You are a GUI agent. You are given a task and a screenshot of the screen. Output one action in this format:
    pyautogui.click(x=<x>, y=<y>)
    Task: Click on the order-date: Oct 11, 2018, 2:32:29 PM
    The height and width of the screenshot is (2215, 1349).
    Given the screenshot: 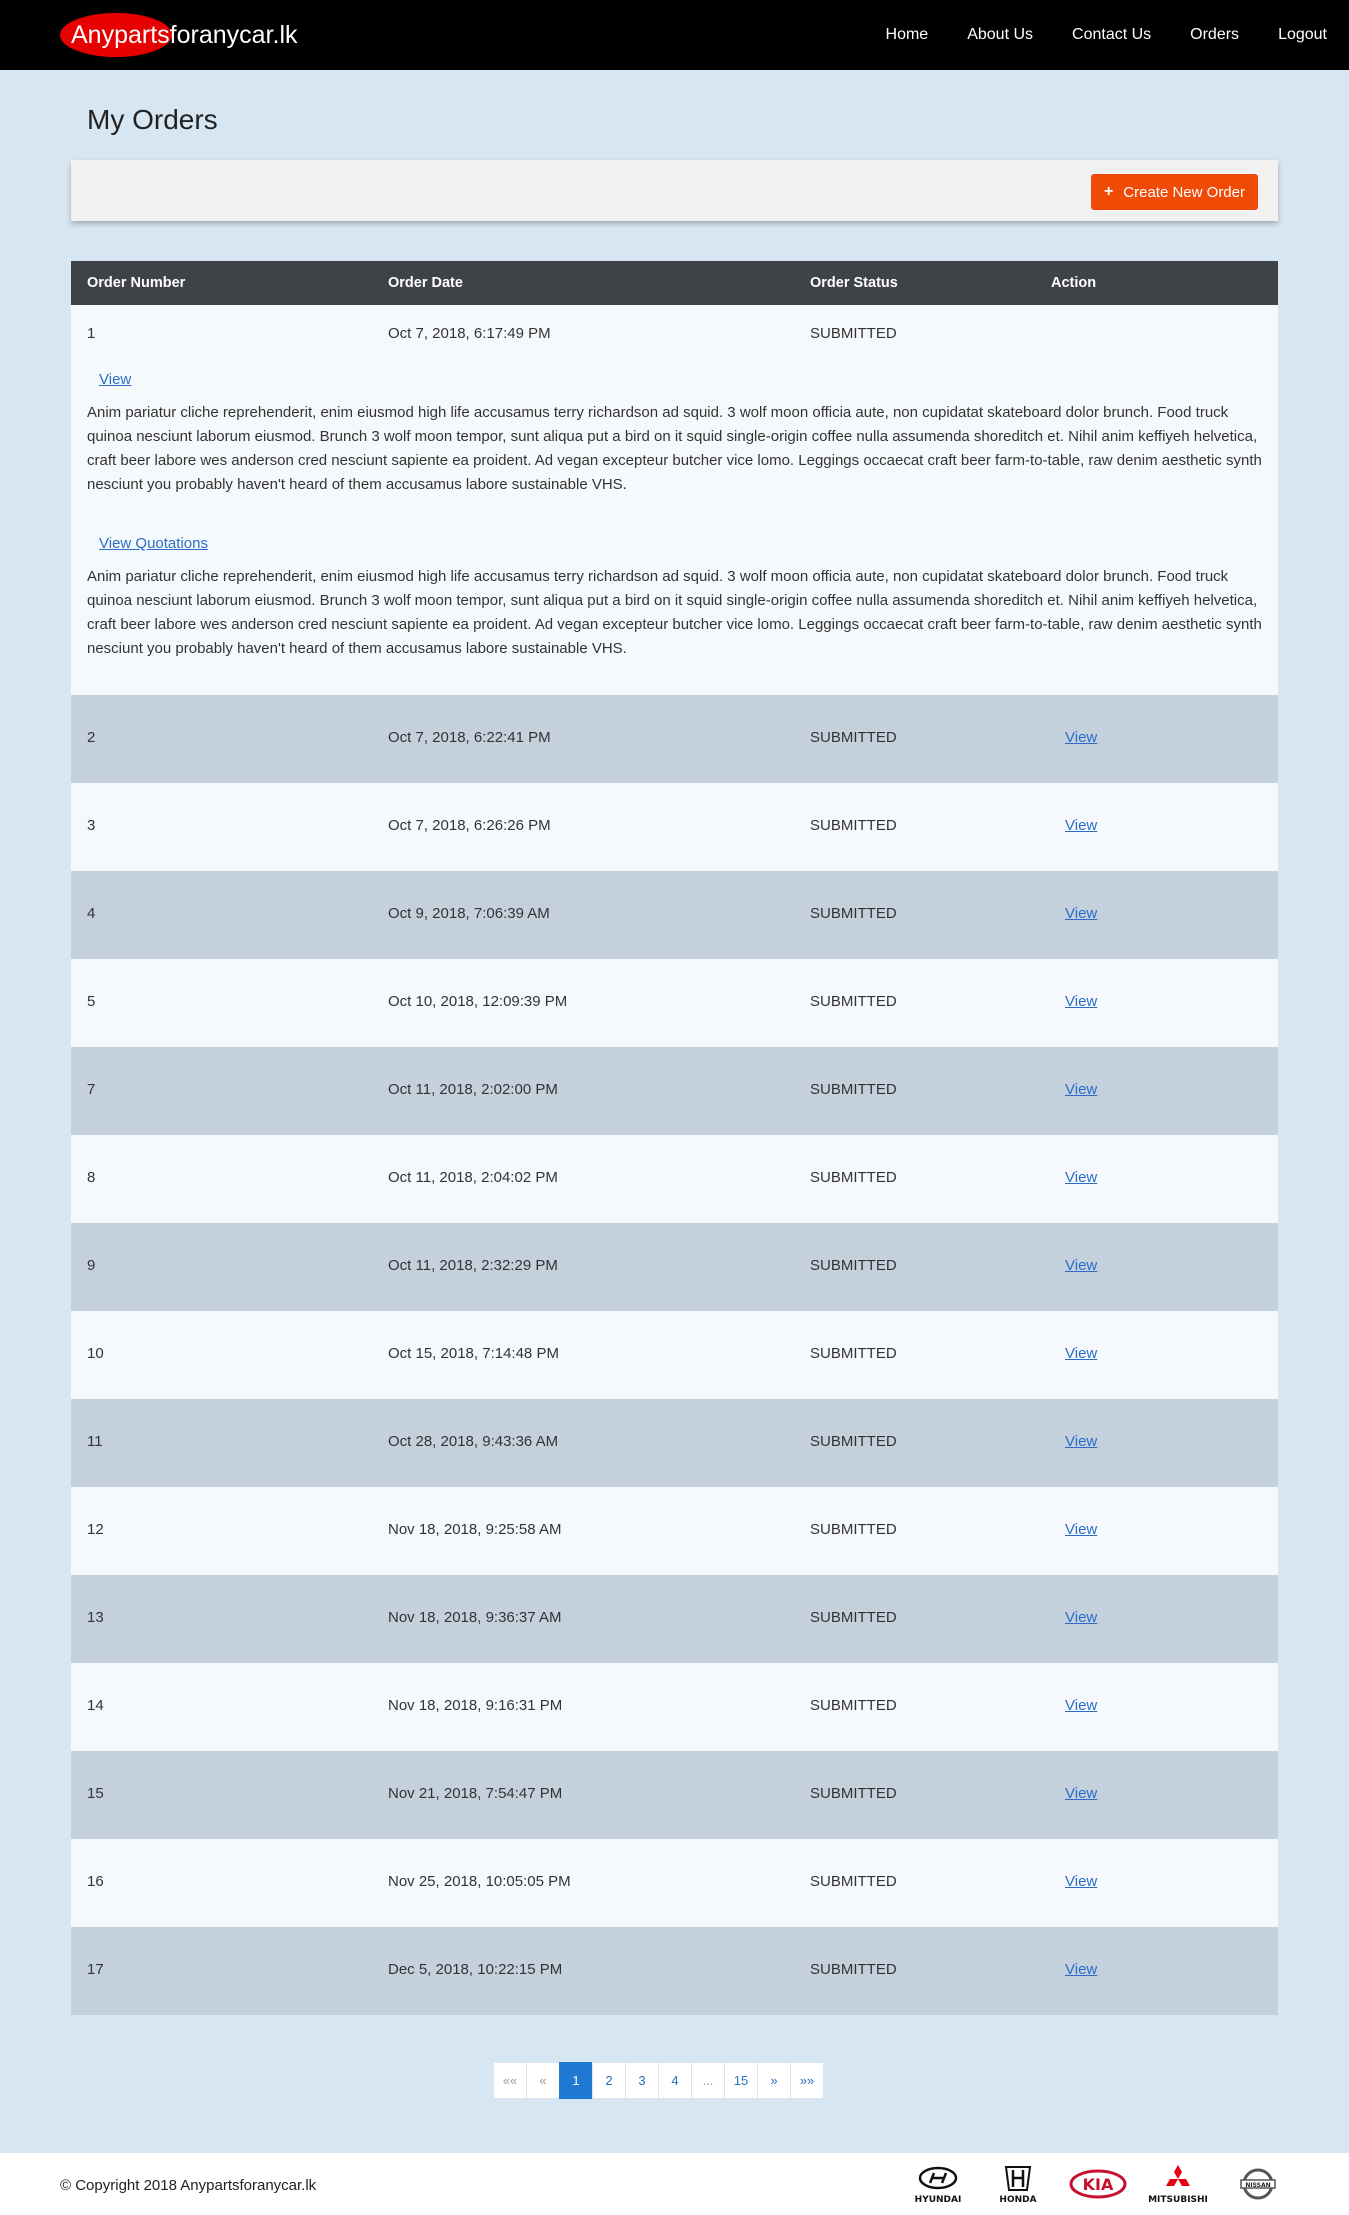 What is the action you would take?
    pyautogui.click(x=473, y=1265)
    